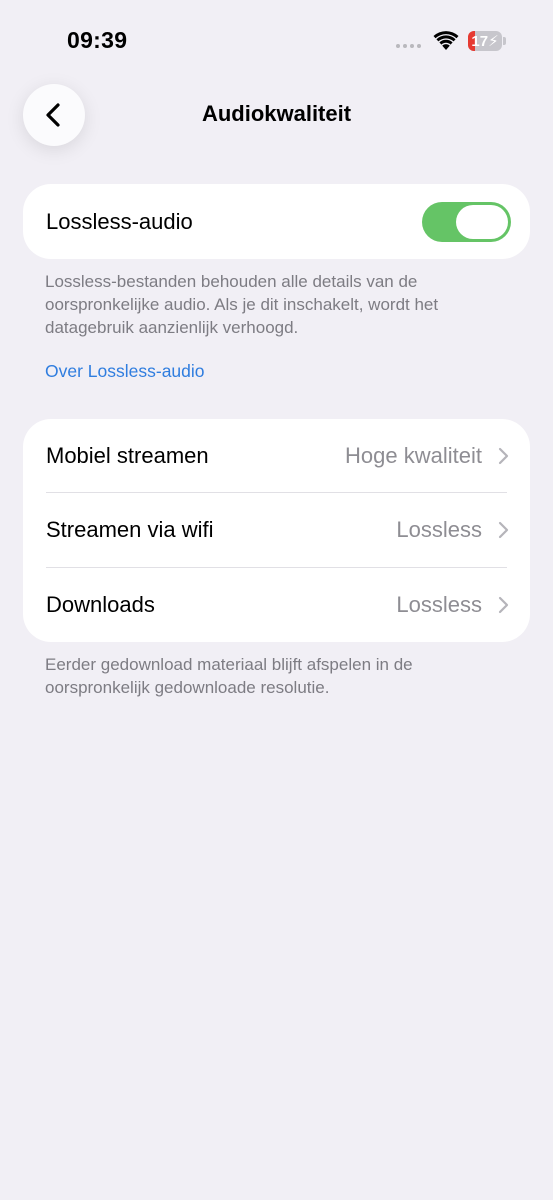 The width and height of the screenshot is (553, 1200). Describe the element at coordinates (482, 222) in the screenshot. I see `toggle-knob` at that location.